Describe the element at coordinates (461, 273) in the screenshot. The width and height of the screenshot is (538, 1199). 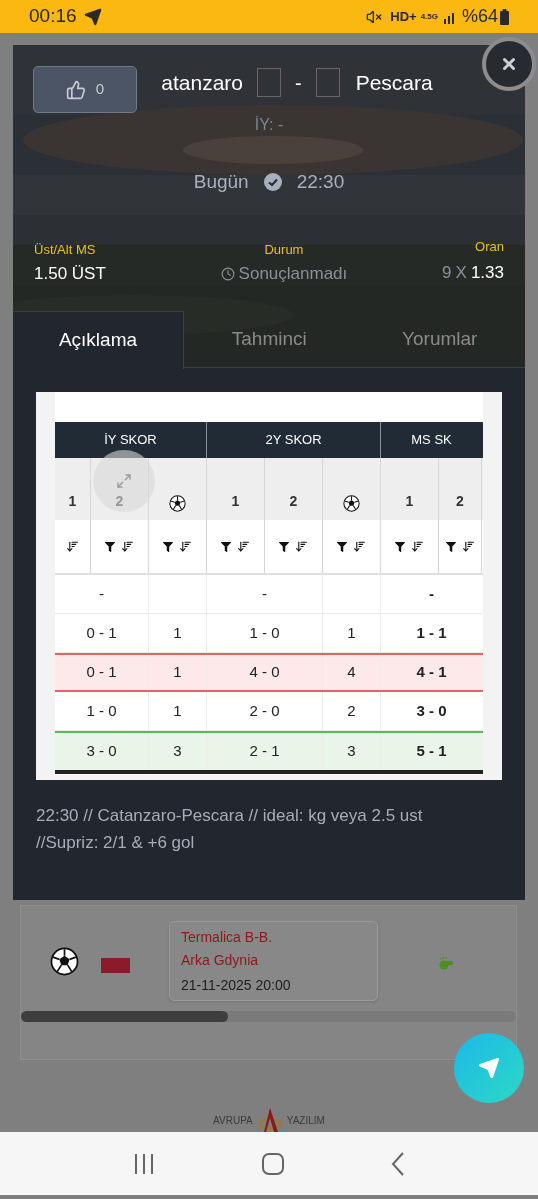
I see `odds-separator: X` at that location.